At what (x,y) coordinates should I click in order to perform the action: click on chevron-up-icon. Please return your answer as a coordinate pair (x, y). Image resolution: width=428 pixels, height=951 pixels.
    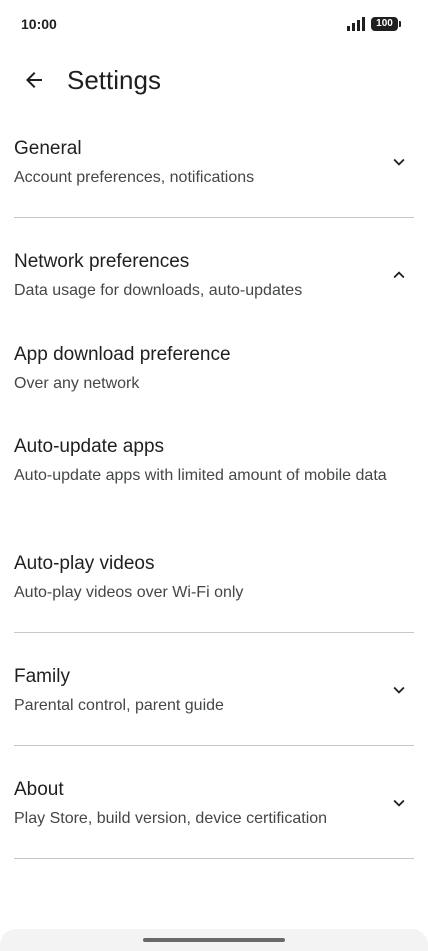
    Looking at the image, I should click on (399, 275).